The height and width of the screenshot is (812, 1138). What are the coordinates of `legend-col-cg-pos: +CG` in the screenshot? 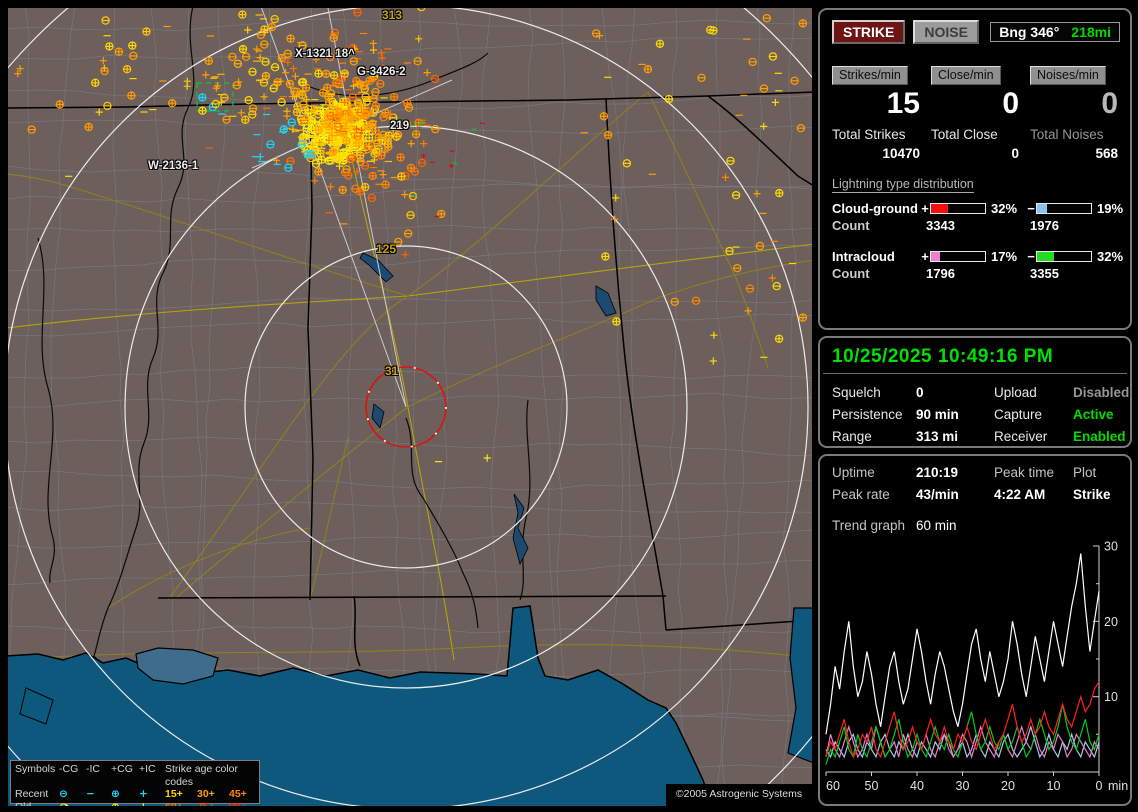 It's located at (122, 769).